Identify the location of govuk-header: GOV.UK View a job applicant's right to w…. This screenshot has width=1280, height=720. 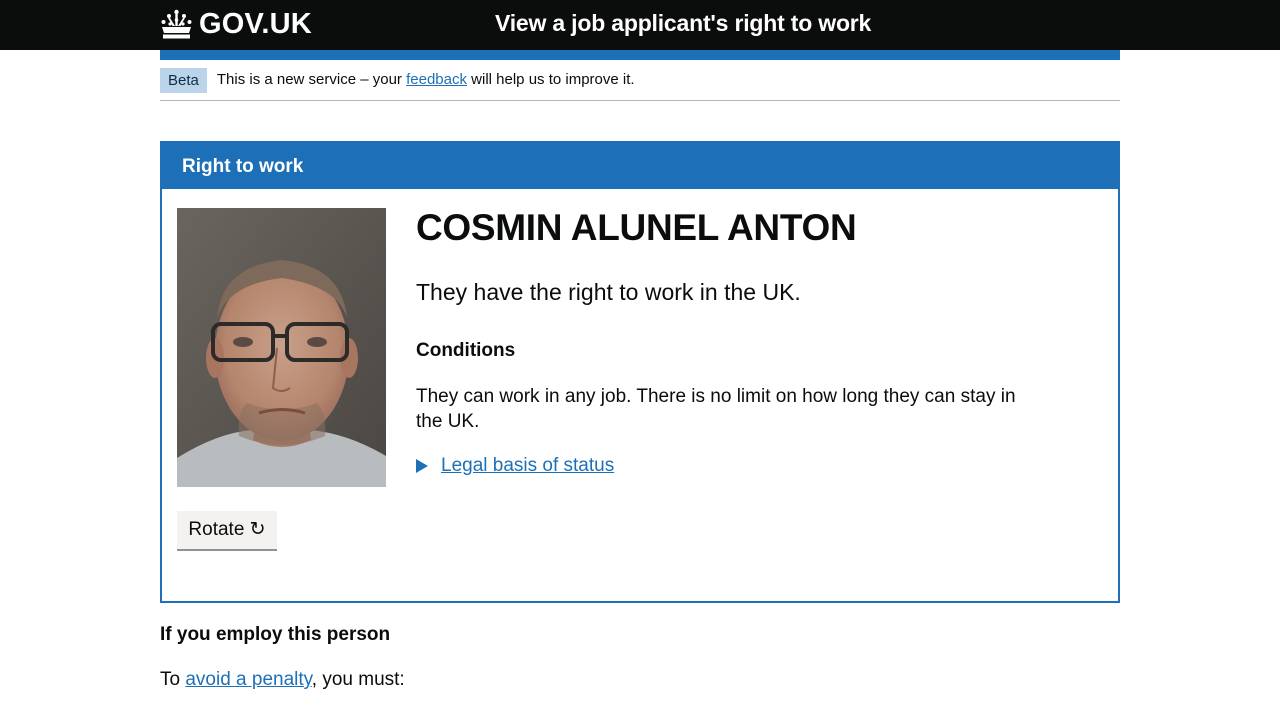
(640, 25).